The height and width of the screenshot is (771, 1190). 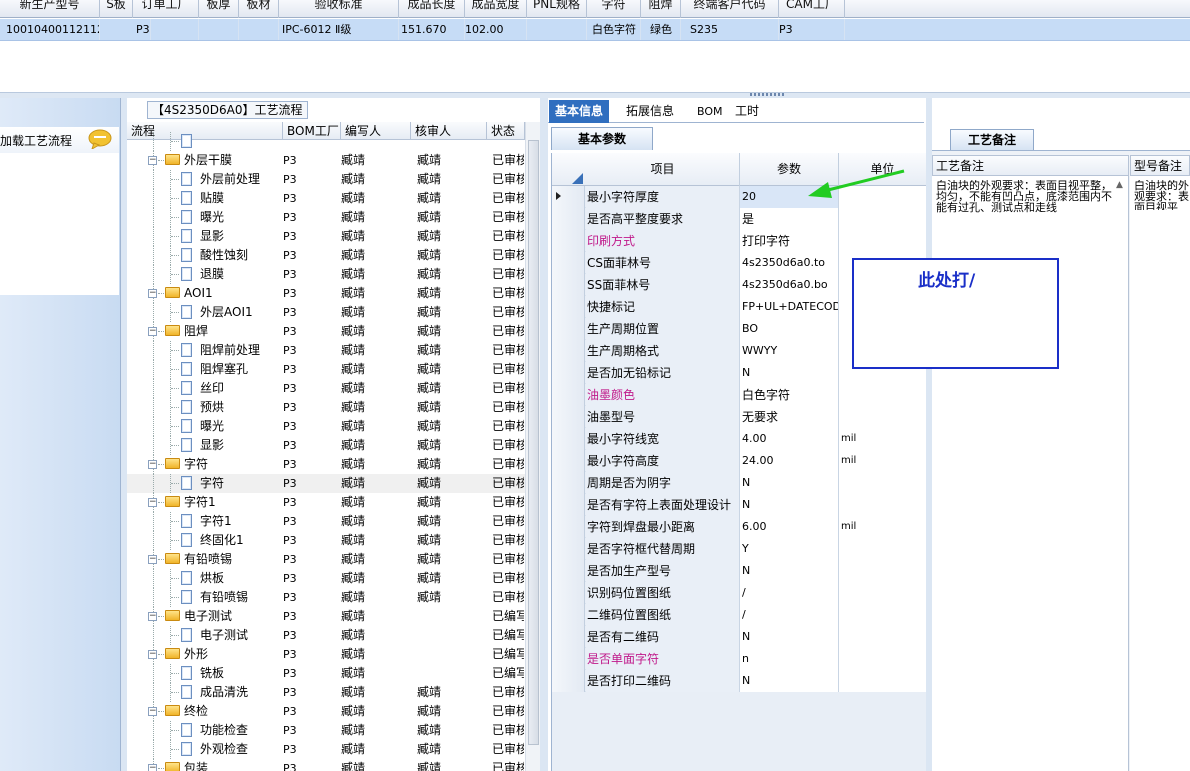 I want to click on top-row-cell: IPC-6012 Ⅱ级, so click(x=340, y=29).